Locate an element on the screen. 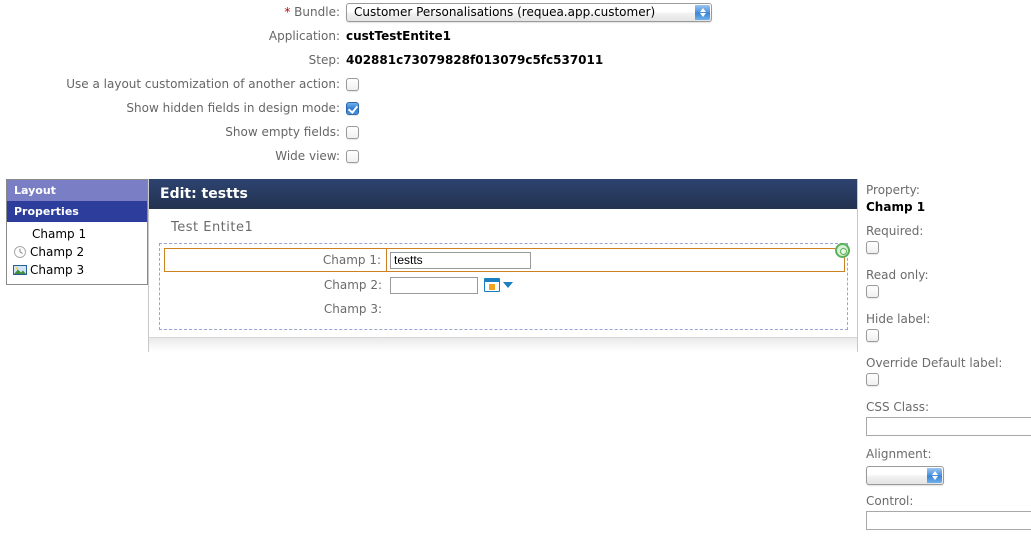 The width and height of the screenshot is (1031, 541). required-checkbox is located at coordinates (872, 247).